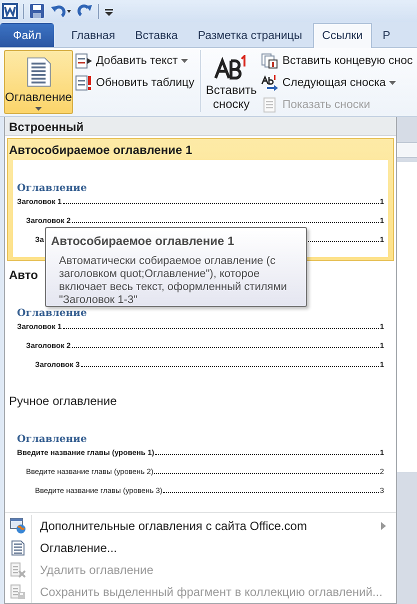 This screenshot has height=604, width=417. I want to click on undo-icon, so click(61, 11).